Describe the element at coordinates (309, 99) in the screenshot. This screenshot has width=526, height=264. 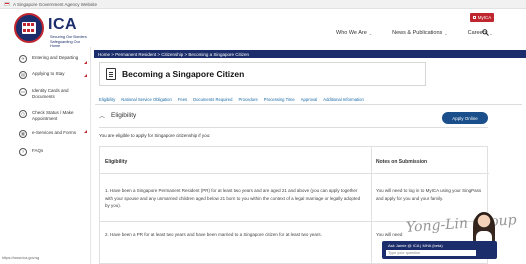
I see `tab-approval: Approval` at that location.